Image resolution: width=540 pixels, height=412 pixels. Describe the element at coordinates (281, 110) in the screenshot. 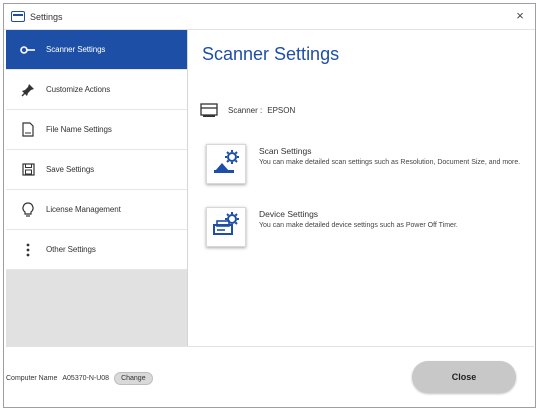

I see `scanner-name: EPSON` at that location.